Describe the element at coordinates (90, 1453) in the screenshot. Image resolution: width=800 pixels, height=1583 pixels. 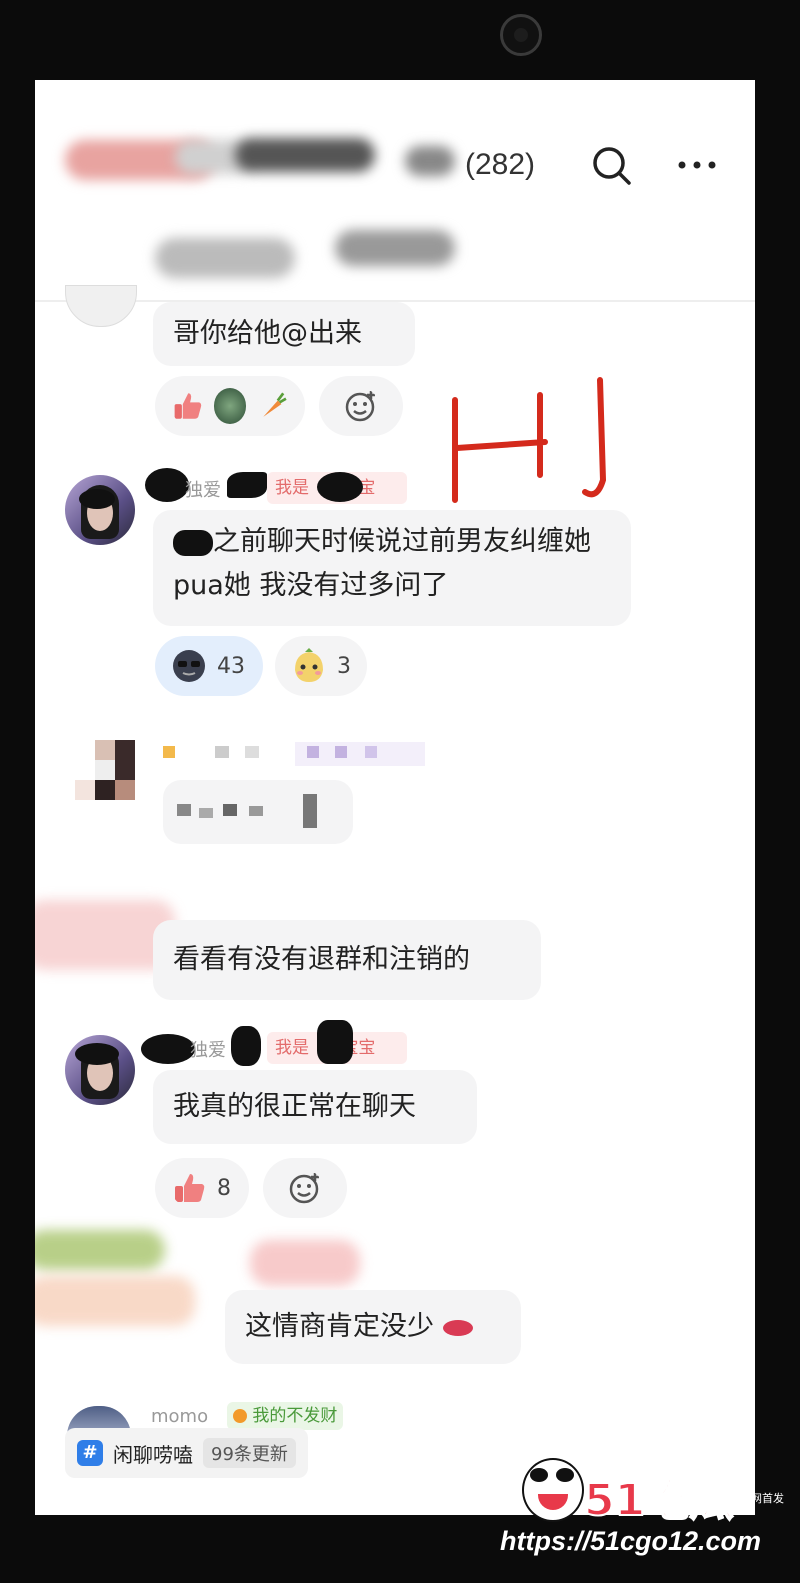
I see `hash-icon: #` at that location.